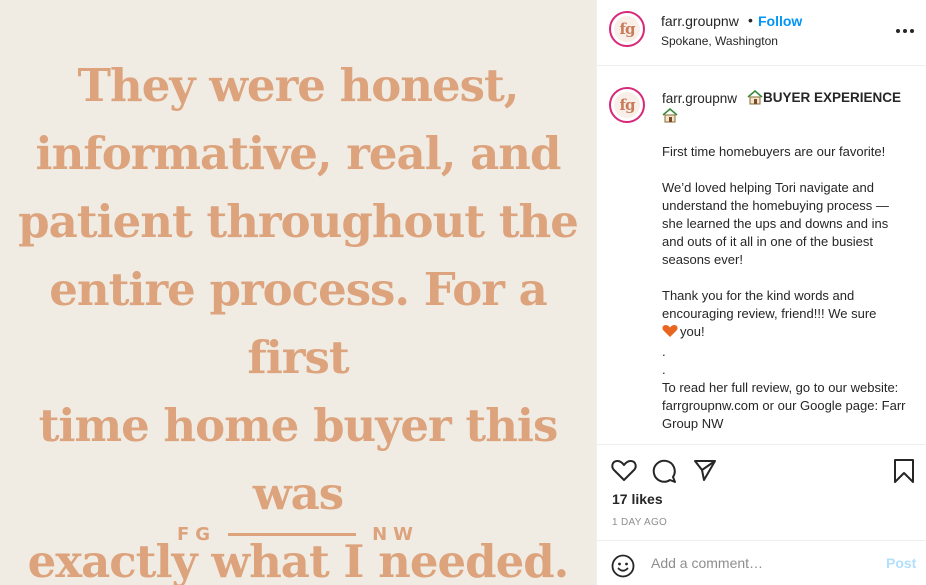  What do you see at coordinates (624, 472) in the screenshot?
I see `like-heart-icon` at bounding box center [624, 472].